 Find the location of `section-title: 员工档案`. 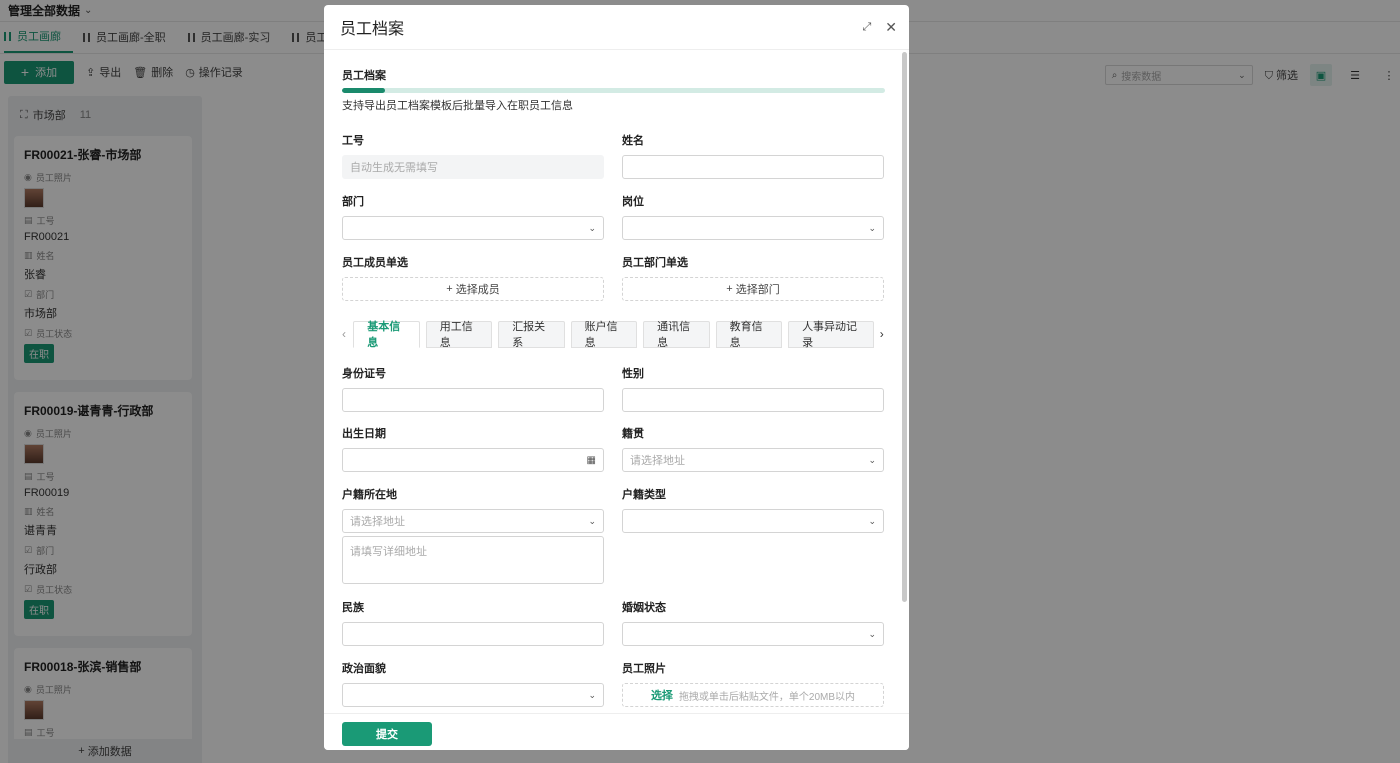

section-title: 员工档案 is located at coordinates (364, 76).